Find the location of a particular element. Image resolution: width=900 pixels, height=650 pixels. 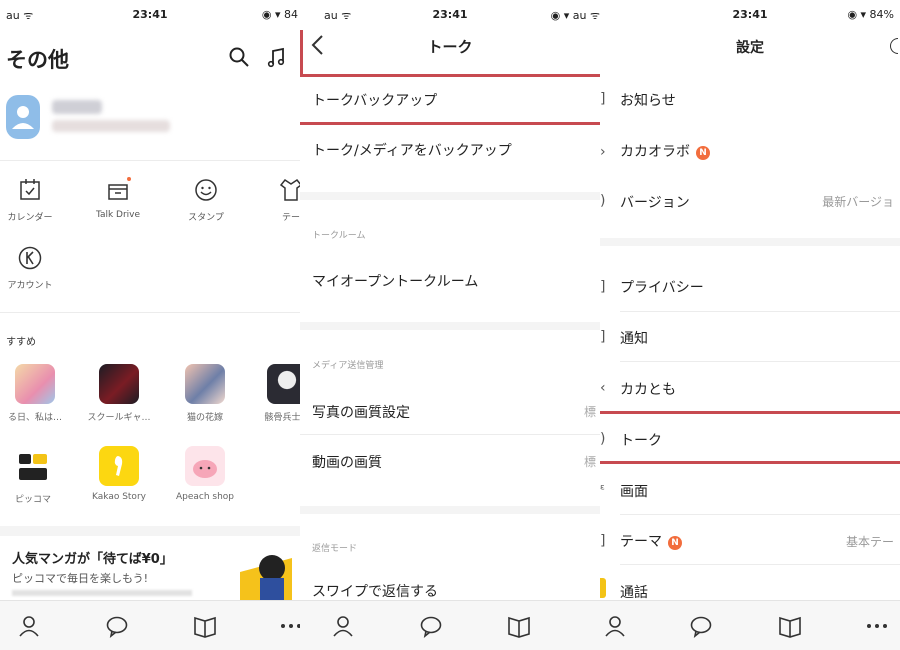

row-notice: お知らせ is located at coordinates (648, 100).